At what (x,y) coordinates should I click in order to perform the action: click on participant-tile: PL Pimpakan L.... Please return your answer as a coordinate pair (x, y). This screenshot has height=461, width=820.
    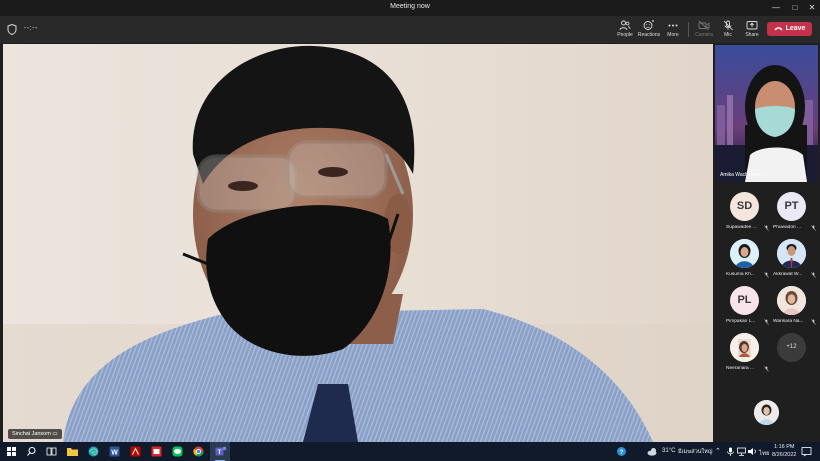
    Looking at the image, I should click on (743, 309).